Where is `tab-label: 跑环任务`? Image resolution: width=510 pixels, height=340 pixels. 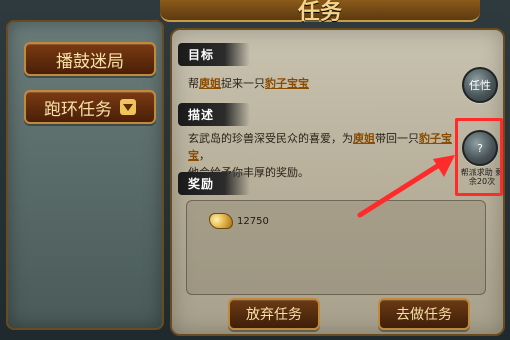 tab-label: 跑环任务 is located at coordinates (78, 109).